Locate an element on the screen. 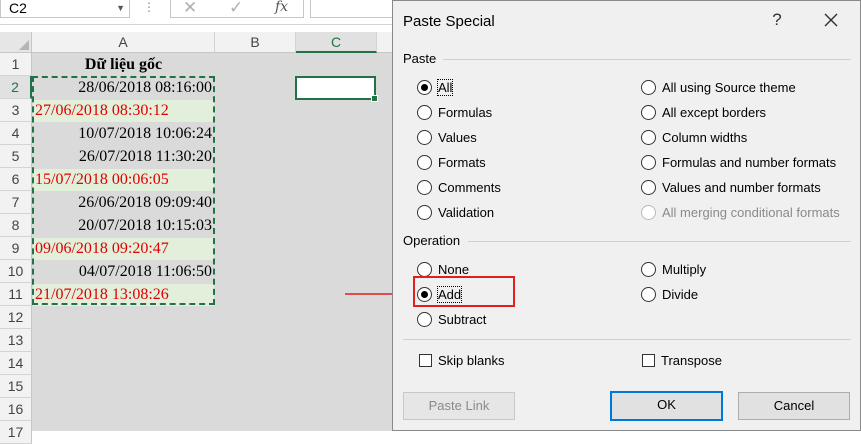  paste-merging-option: All merging conditional formats is located at coordinates (740, 212).